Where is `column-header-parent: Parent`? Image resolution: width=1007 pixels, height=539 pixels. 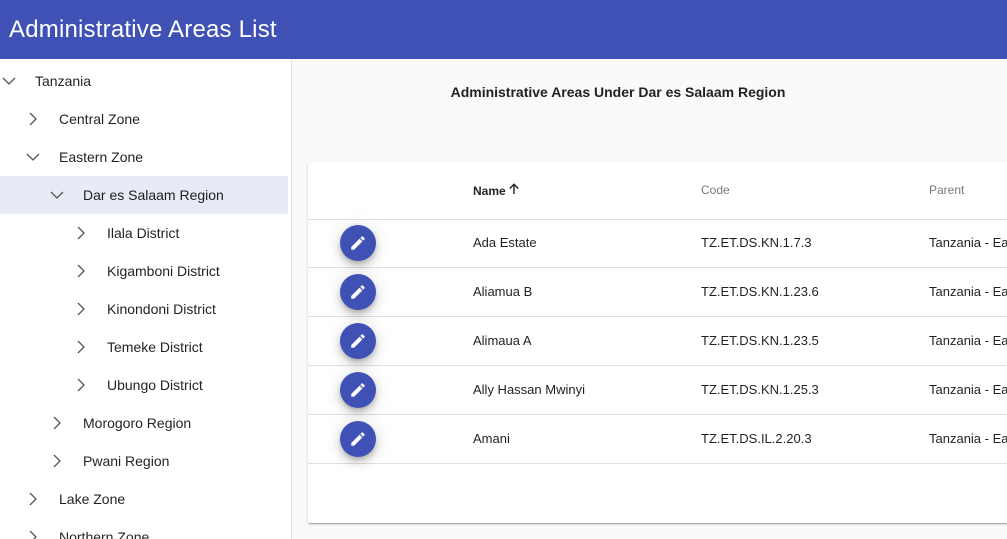
column-header-parent: Parent is located at coordinates (946, 190).